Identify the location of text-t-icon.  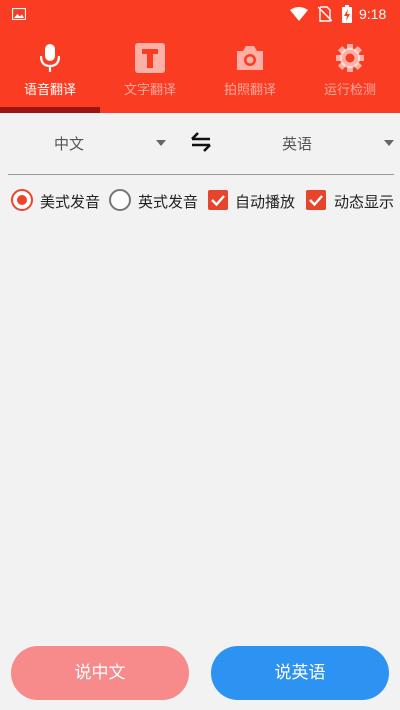
(150, 58).